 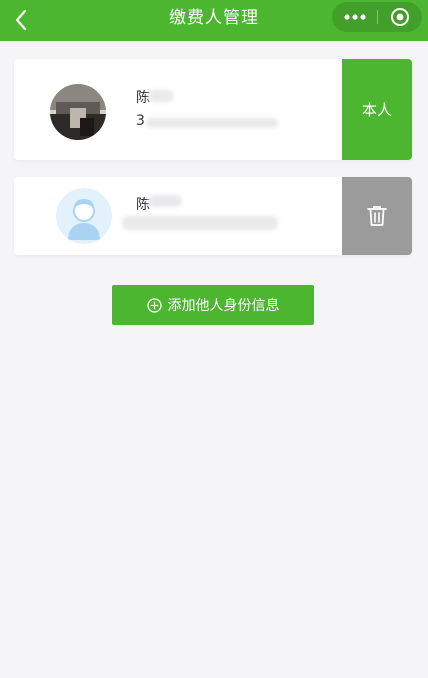 I want to click on mini-program-capsule, so click(x=377, y=17).